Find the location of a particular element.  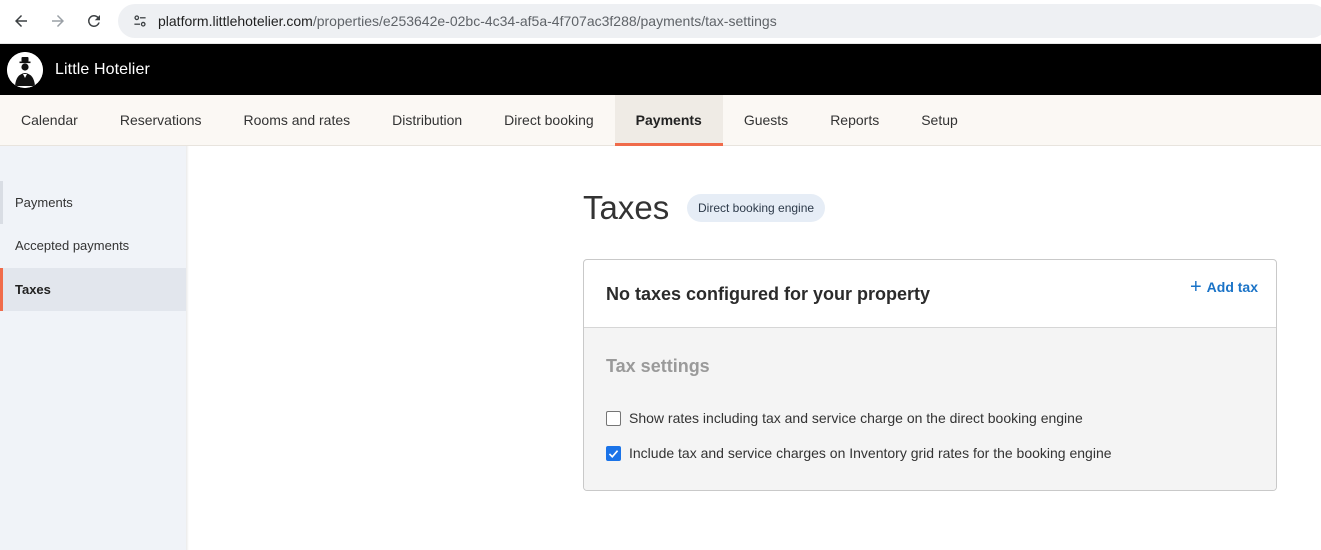

plus-icon: + is located at coordinates (1195, 287).